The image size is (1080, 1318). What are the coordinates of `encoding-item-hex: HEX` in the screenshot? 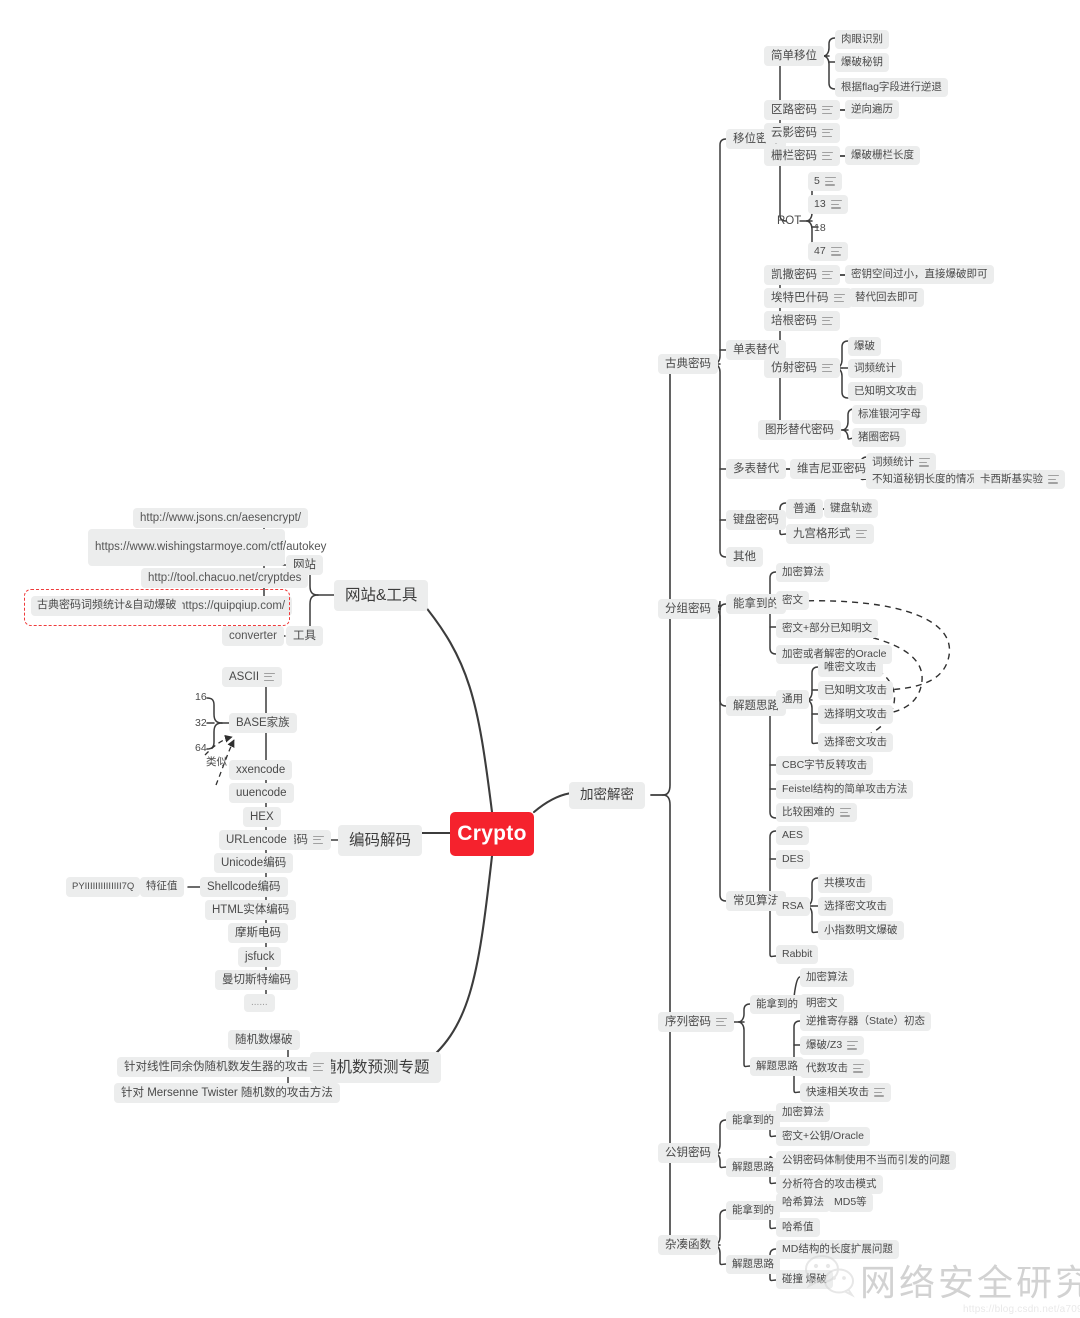 It's located at (262, 817).